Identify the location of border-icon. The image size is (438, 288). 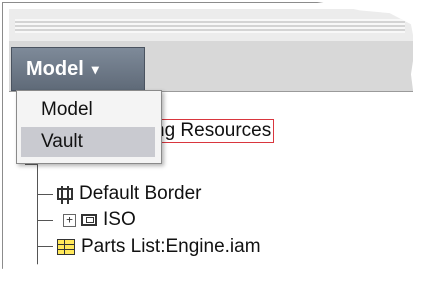
(65, 195).